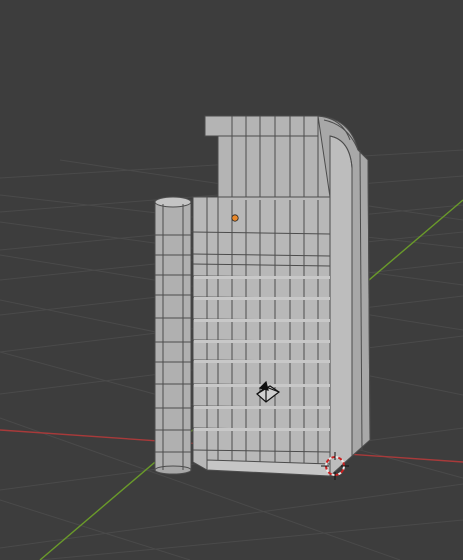  What do you see at coordinates (235, 218) in the screenshot?
I see `object-origin-dot` at bounding box center [235, 218].